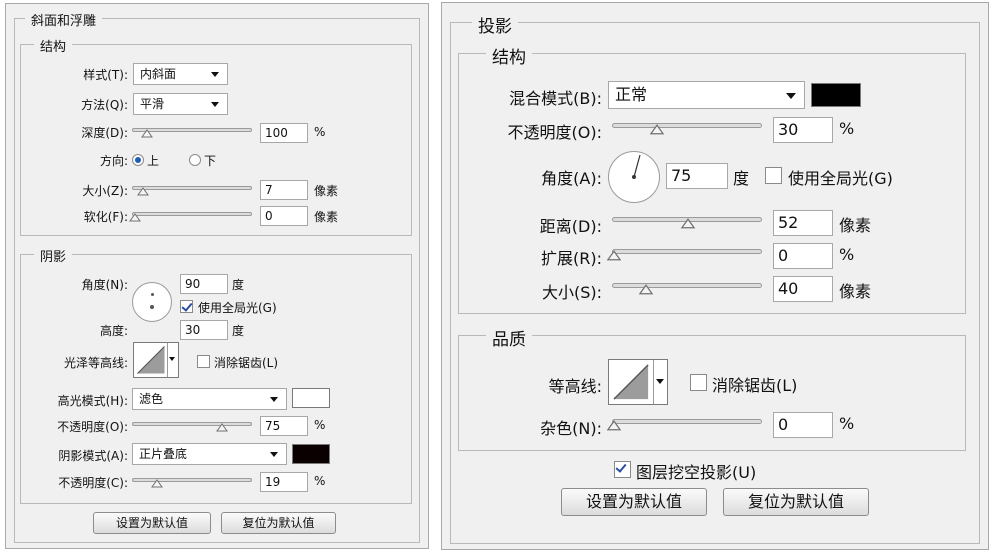  I want to click on angle-input: 75, so click(697, 176).